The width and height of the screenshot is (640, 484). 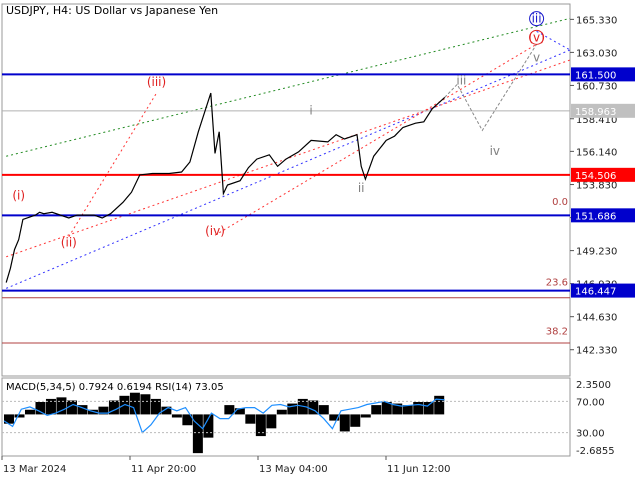 What do you see at coordinates (596, 252) in the screenshot?
I see `y-tick-label: 149.230` at bounding box center [596, 252].